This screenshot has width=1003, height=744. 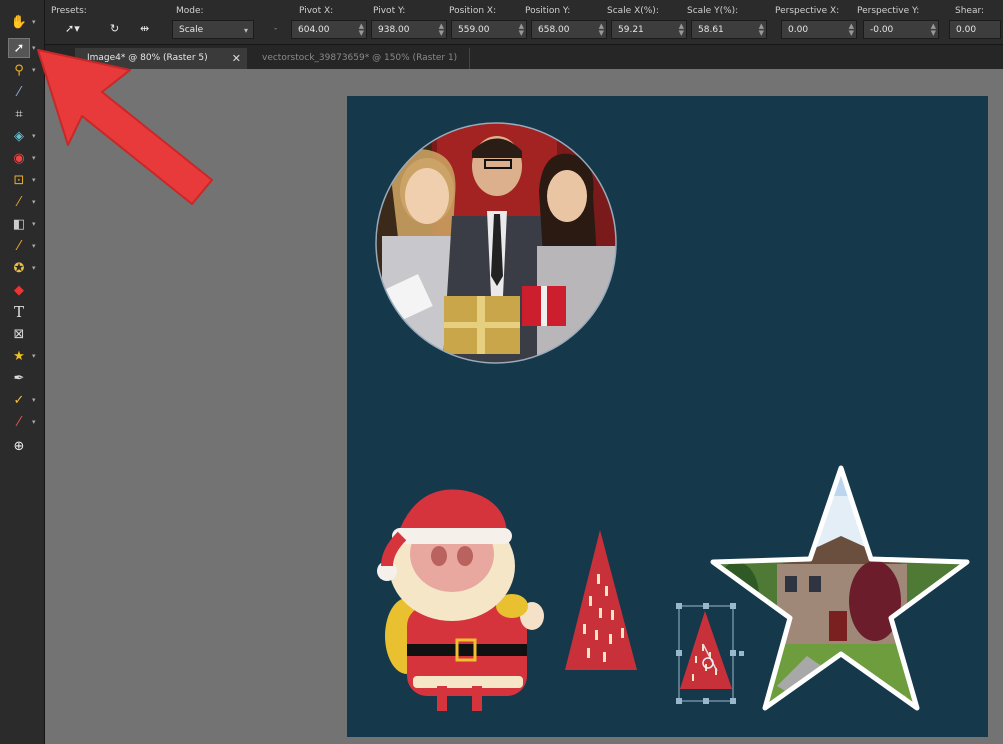 What do you see at coordinates (19, 446) in the screenshot?
I see `add-icon: ⊕` at bounding box center [19, 446].